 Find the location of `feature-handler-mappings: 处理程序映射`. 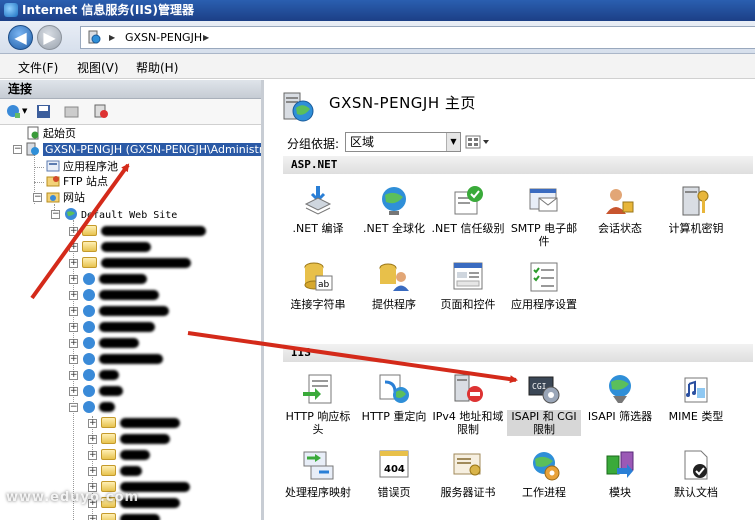

feature-handler-mappings: 处理程序映射 is located at coordinates (318, 473).